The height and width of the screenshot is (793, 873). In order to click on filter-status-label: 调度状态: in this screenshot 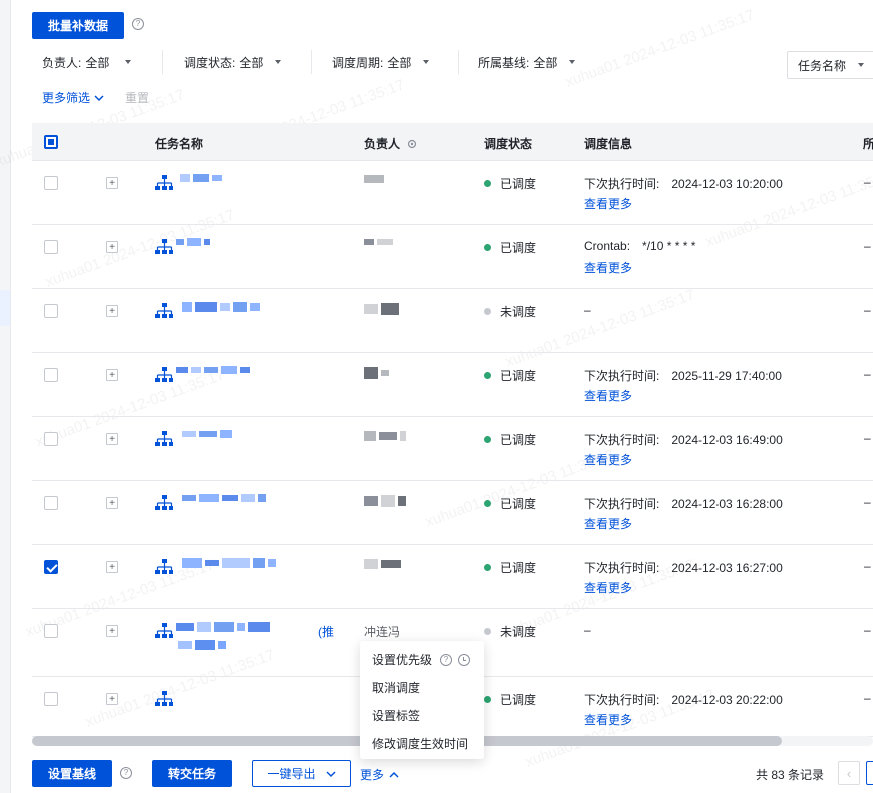, I will do `click(210, 62)`.